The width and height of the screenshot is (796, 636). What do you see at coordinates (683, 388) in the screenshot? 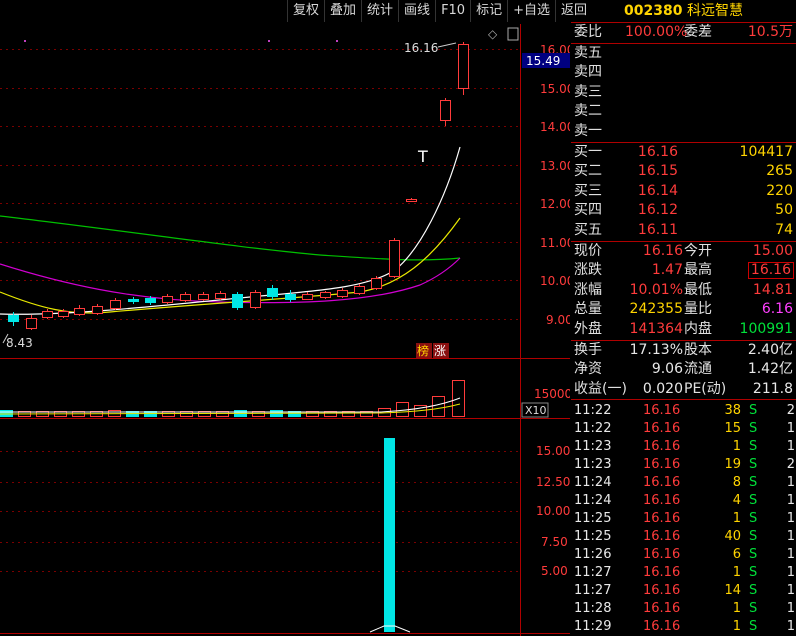
I see `fund-row: 收益(一) 0.020 PE(动) 211.8` at bounding box center [683, 388].